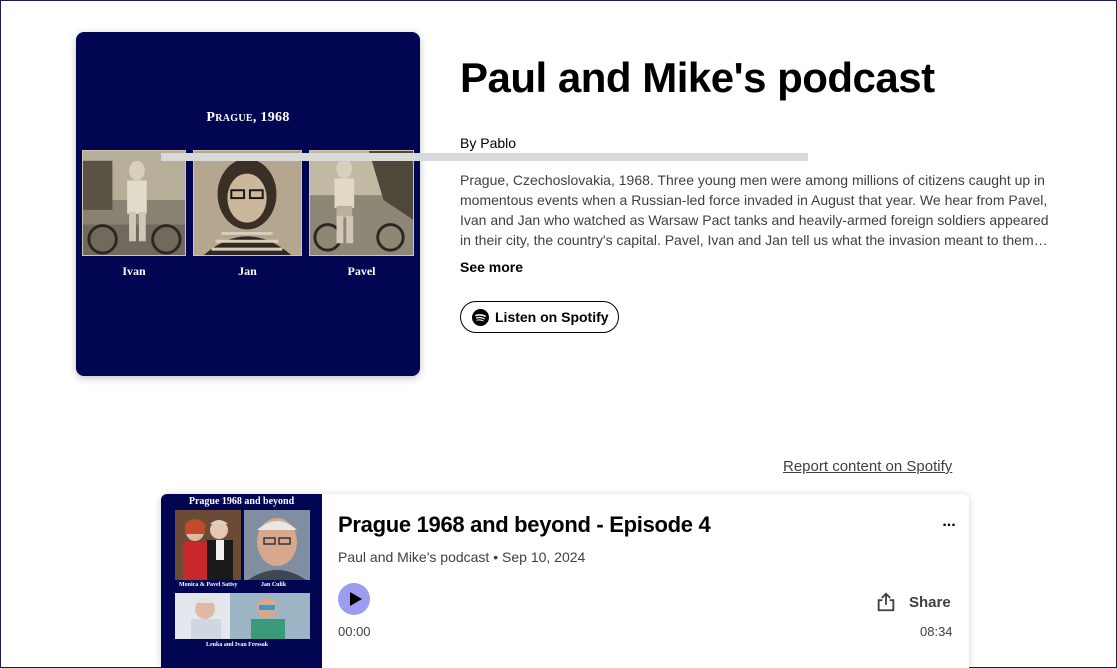 The width and height of the screenshot is (1117, 668). Describe the element at coordinates (237, 645) in the screenshot. I see `episode-art-caption-3: Lenka and Ivan Fressak` at that location.